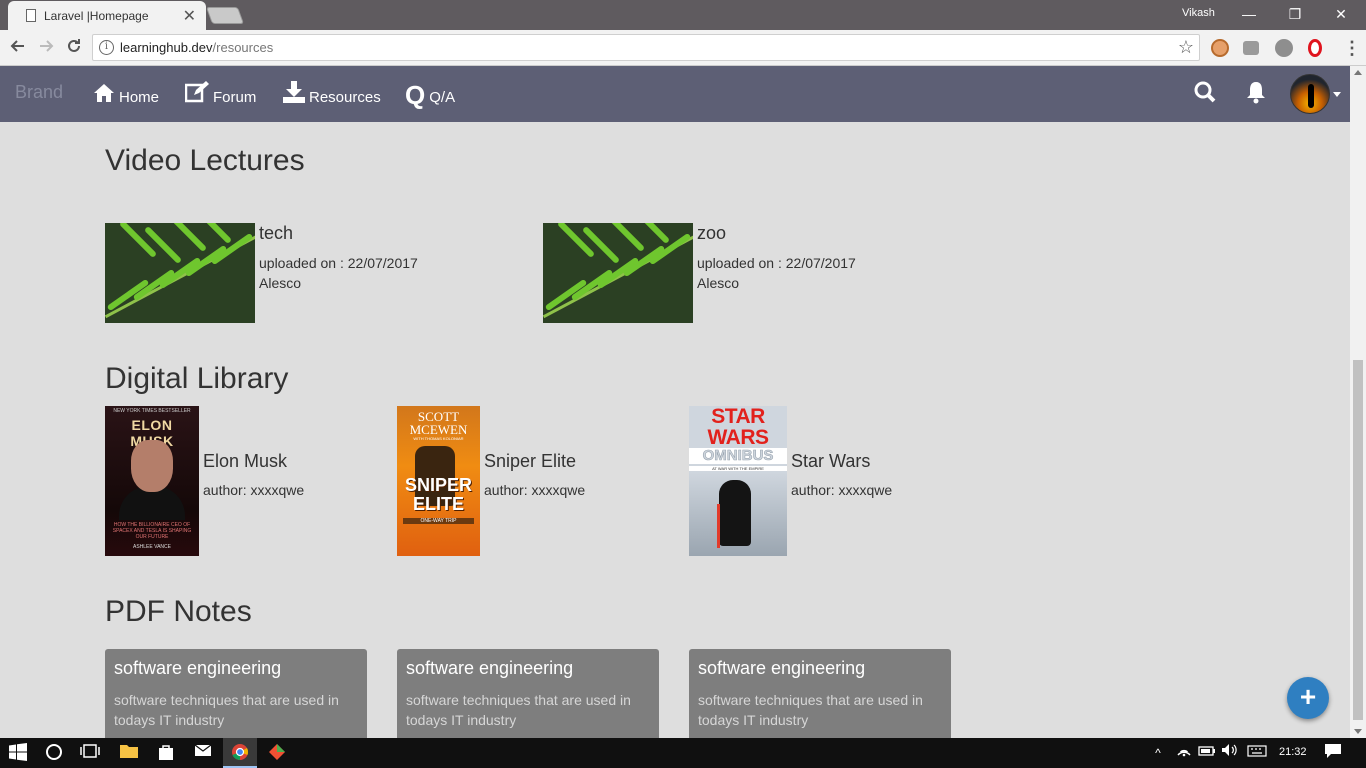 This screenshot has height=768, width=1366. I want to click on section-title-library: Digital Library, so click(197, 378).